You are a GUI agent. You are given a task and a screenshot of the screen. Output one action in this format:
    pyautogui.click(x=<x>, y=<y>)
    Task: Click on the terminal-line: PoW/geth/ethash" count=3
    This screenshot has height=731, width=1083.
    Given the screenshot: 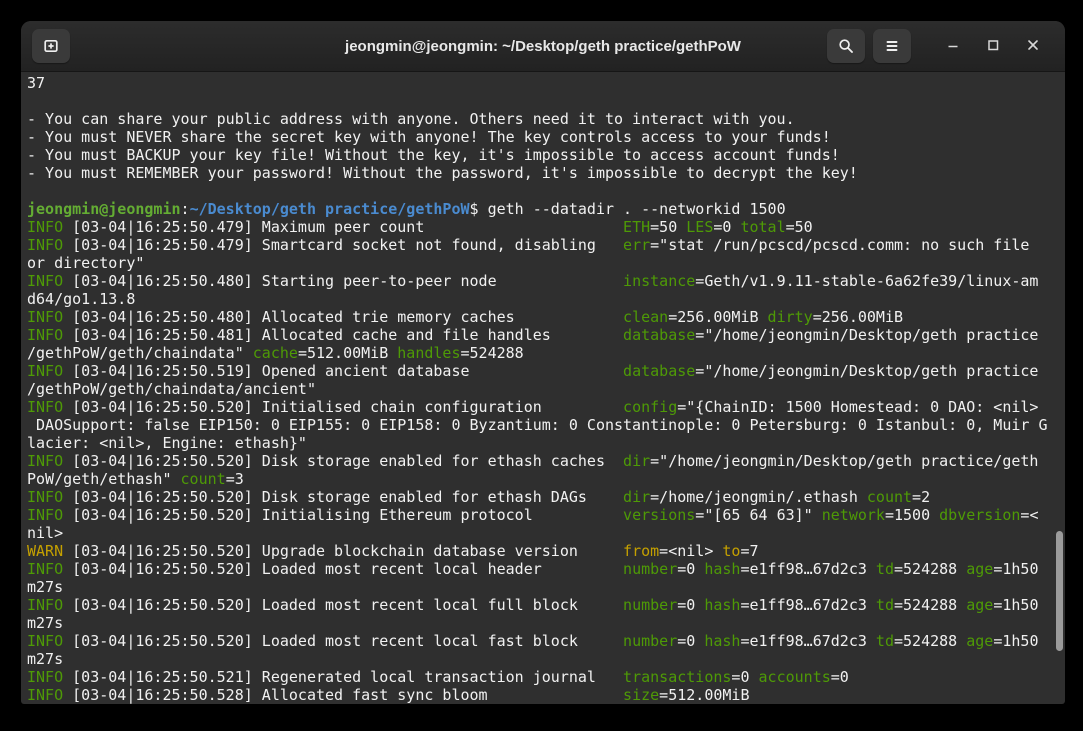 What is the action you would take?
    pyautogui.click(x=135, y=479)
    